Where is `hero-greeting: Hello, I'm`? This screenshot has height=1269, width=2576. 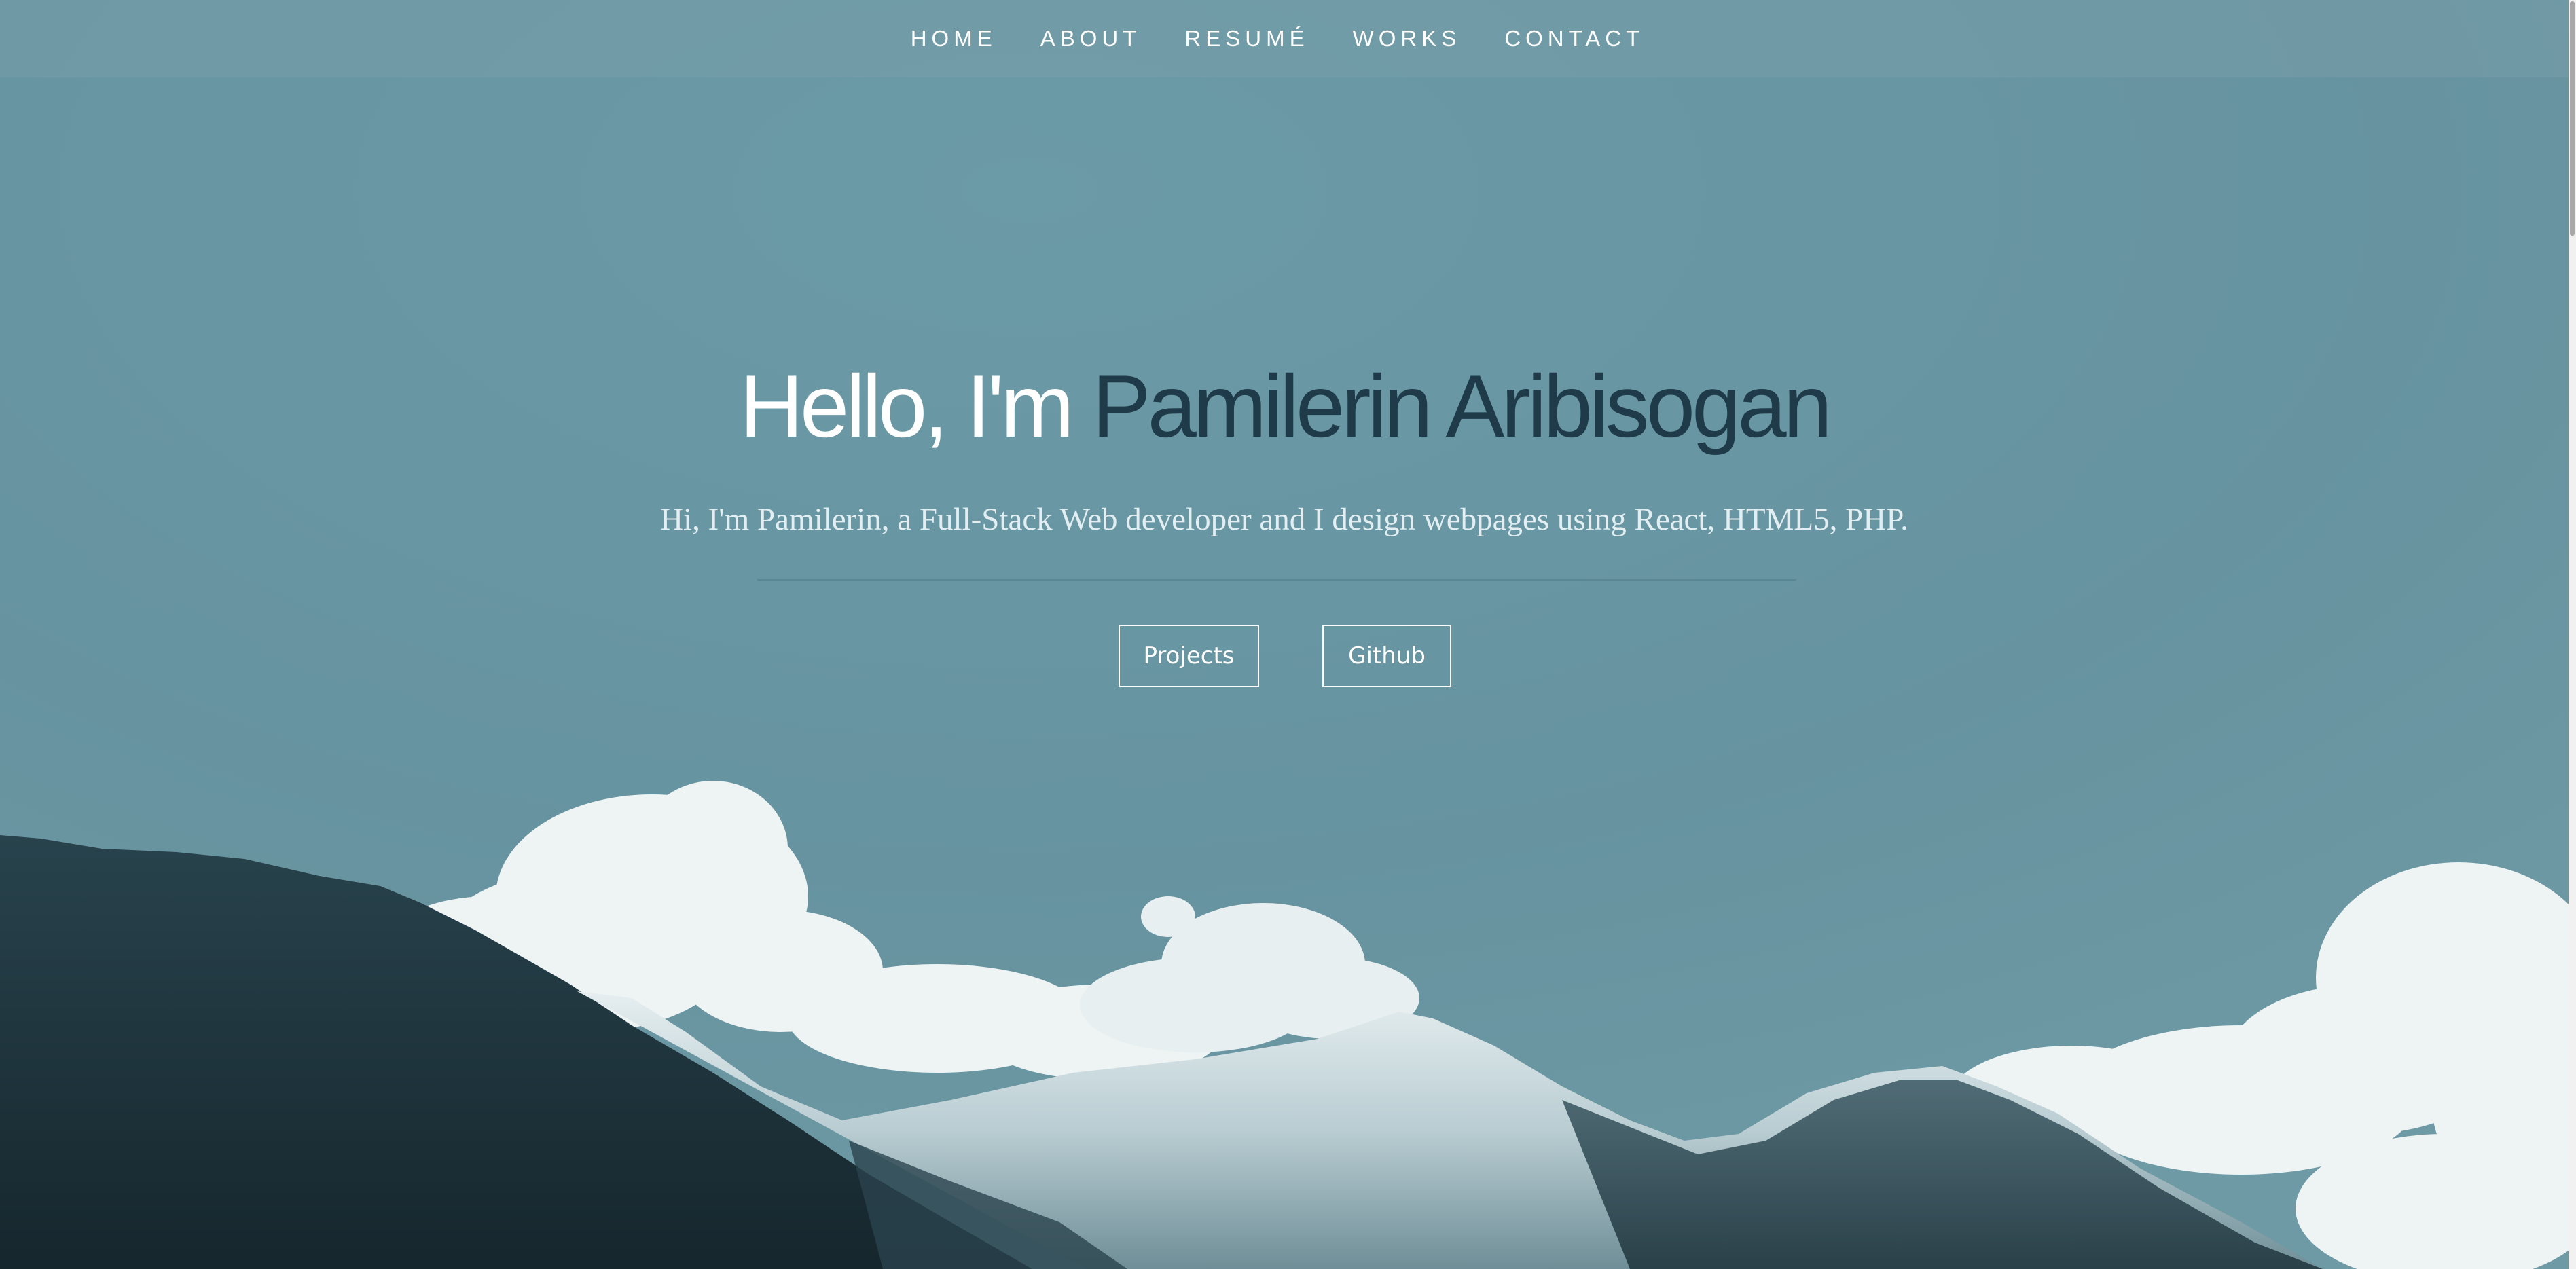 hero-greeting: Hello, I'm is located at coordinates (916, 406).